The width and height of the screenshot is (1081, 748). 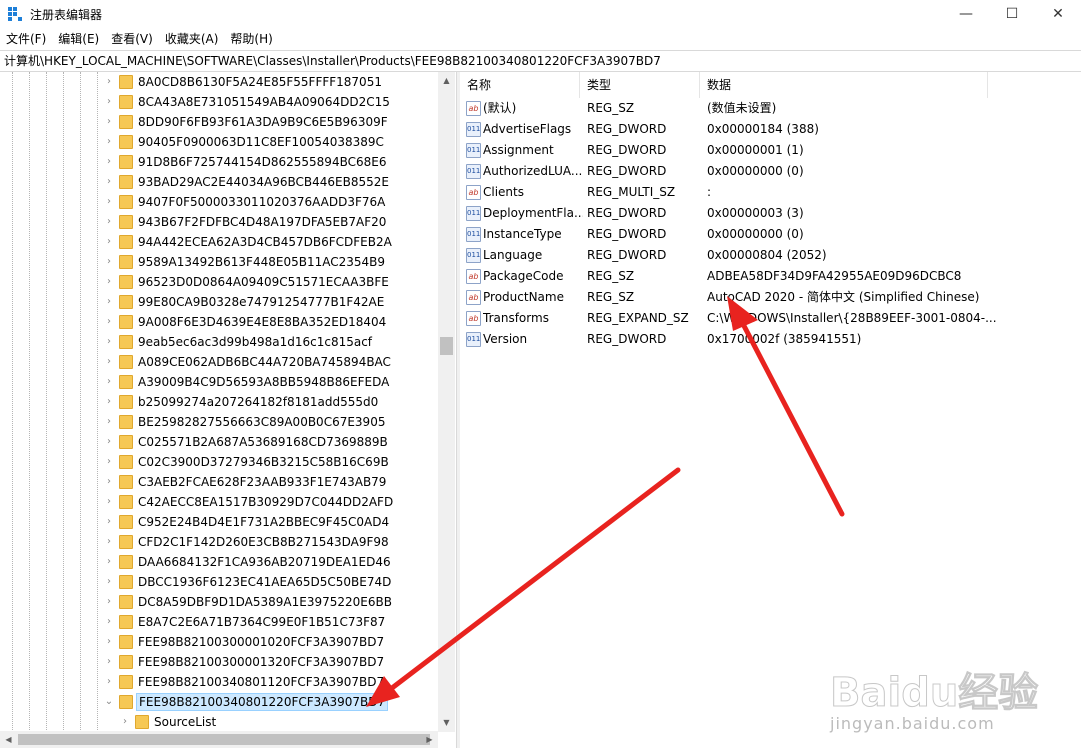 What do you see at coordinates (219, 402) in the screenshot?
I see `tree-item: › b25099274a207264182f8181add555d0` at bounding box center [219, 402].